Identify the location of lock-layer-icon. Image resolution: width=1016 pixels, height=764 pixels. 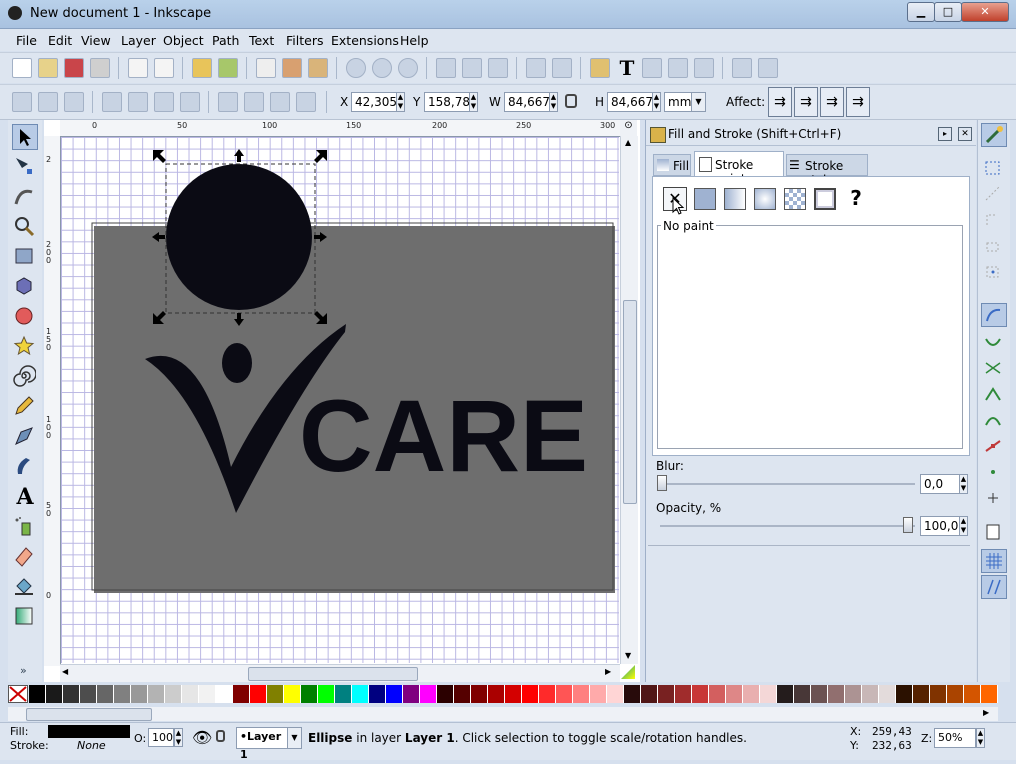
(220, 736).